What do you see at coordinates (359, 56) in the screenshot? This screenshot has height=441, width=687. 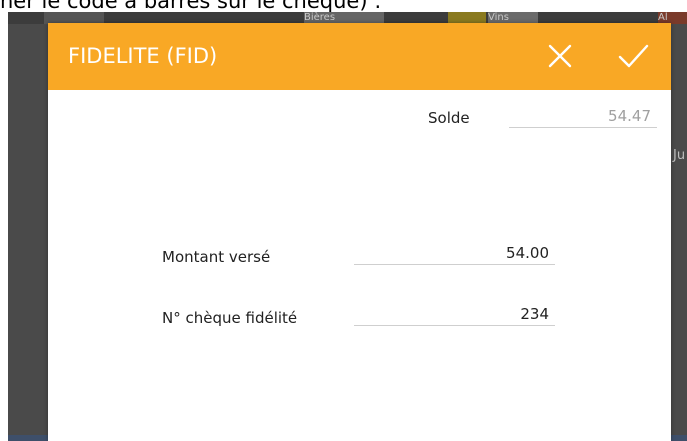 I see `dialog-header: FIDELITE (FID)` at bounding box center [359, 56].